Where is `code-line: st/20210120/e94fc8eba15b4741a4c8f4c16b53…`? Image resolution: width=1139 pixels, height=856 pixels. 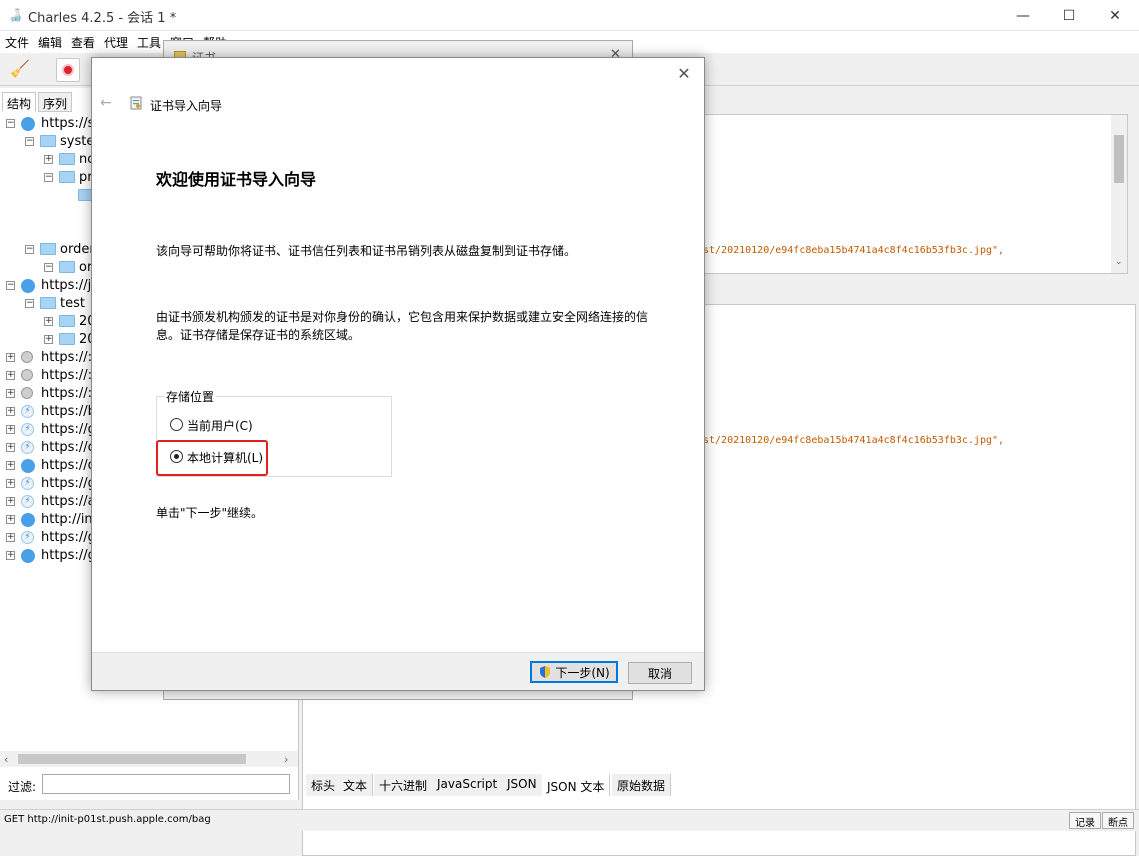 code-line: st/20210120/e94fc8eba15b4741a4c8f4c16b53… is located at coordinates (854, 250).